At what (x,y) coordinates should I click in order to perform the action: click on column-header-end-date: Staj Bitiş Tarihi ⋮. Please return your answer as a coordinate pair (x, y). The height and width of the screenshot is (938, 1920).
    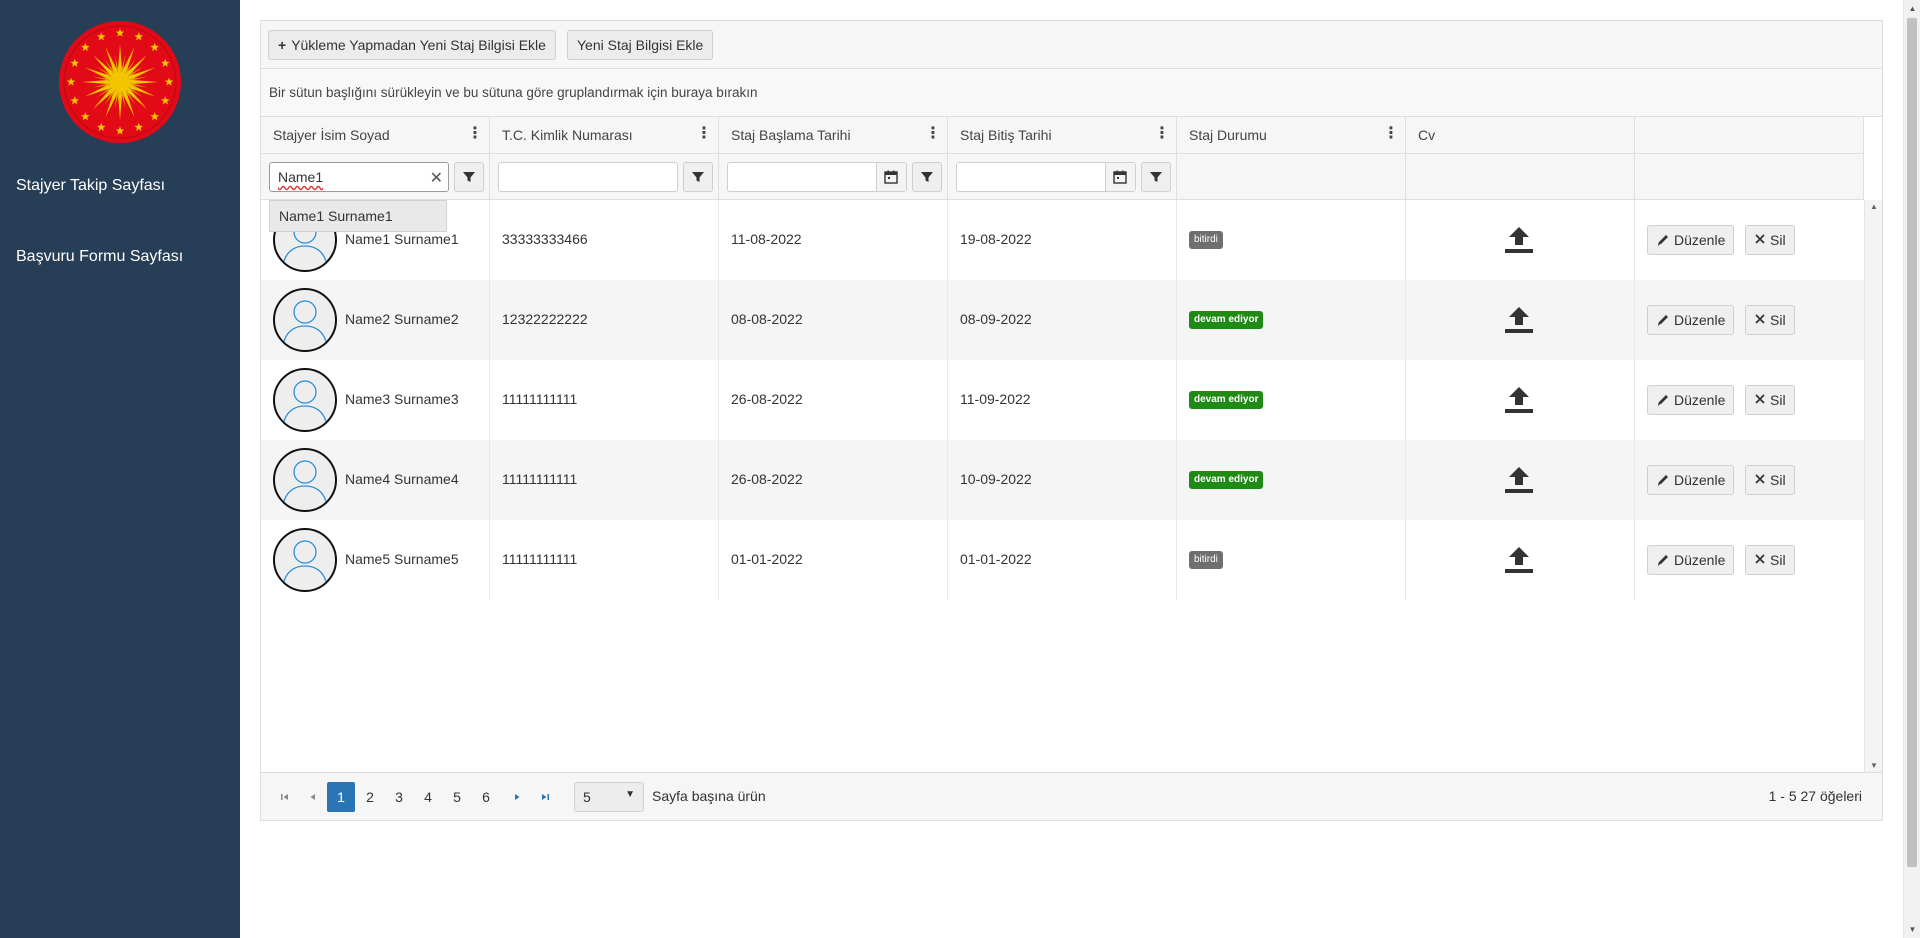
    Looking at the image, I should click on (1062, 135).